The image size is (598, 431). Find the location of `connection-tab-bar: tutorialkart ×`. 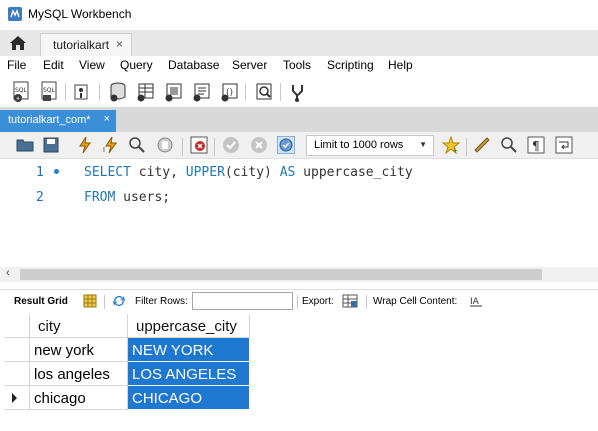

connection-tab-bar: tutorialkart × is located at coordinates (299, 43).